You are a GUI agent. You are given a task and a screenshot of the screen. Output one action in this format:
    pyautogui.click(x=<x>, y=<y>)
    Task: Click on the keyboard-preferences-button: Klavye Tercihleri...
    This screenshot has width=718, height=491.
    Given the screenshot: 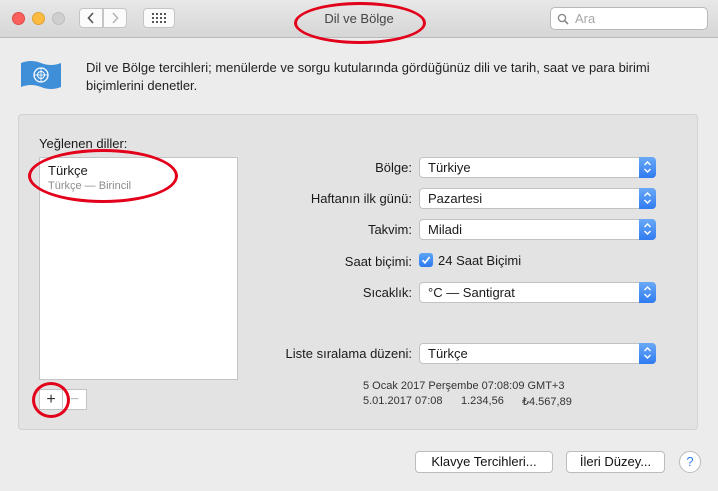 What is the action you would take?
    pyautogui.click(x=484, y=462)
    